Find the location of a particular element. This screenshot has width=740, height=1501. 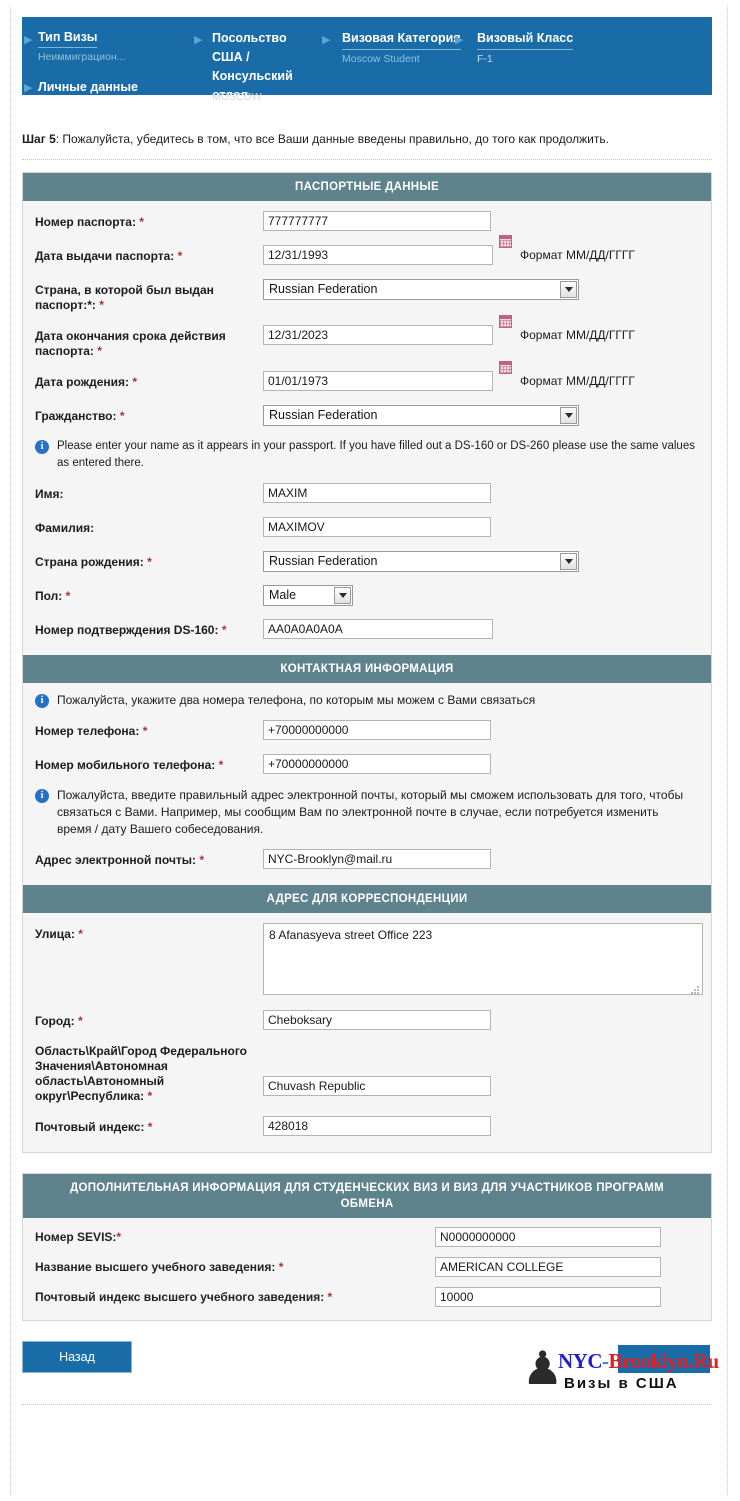

field-row-first-name: Имя: is located at coordinates (367, 494).